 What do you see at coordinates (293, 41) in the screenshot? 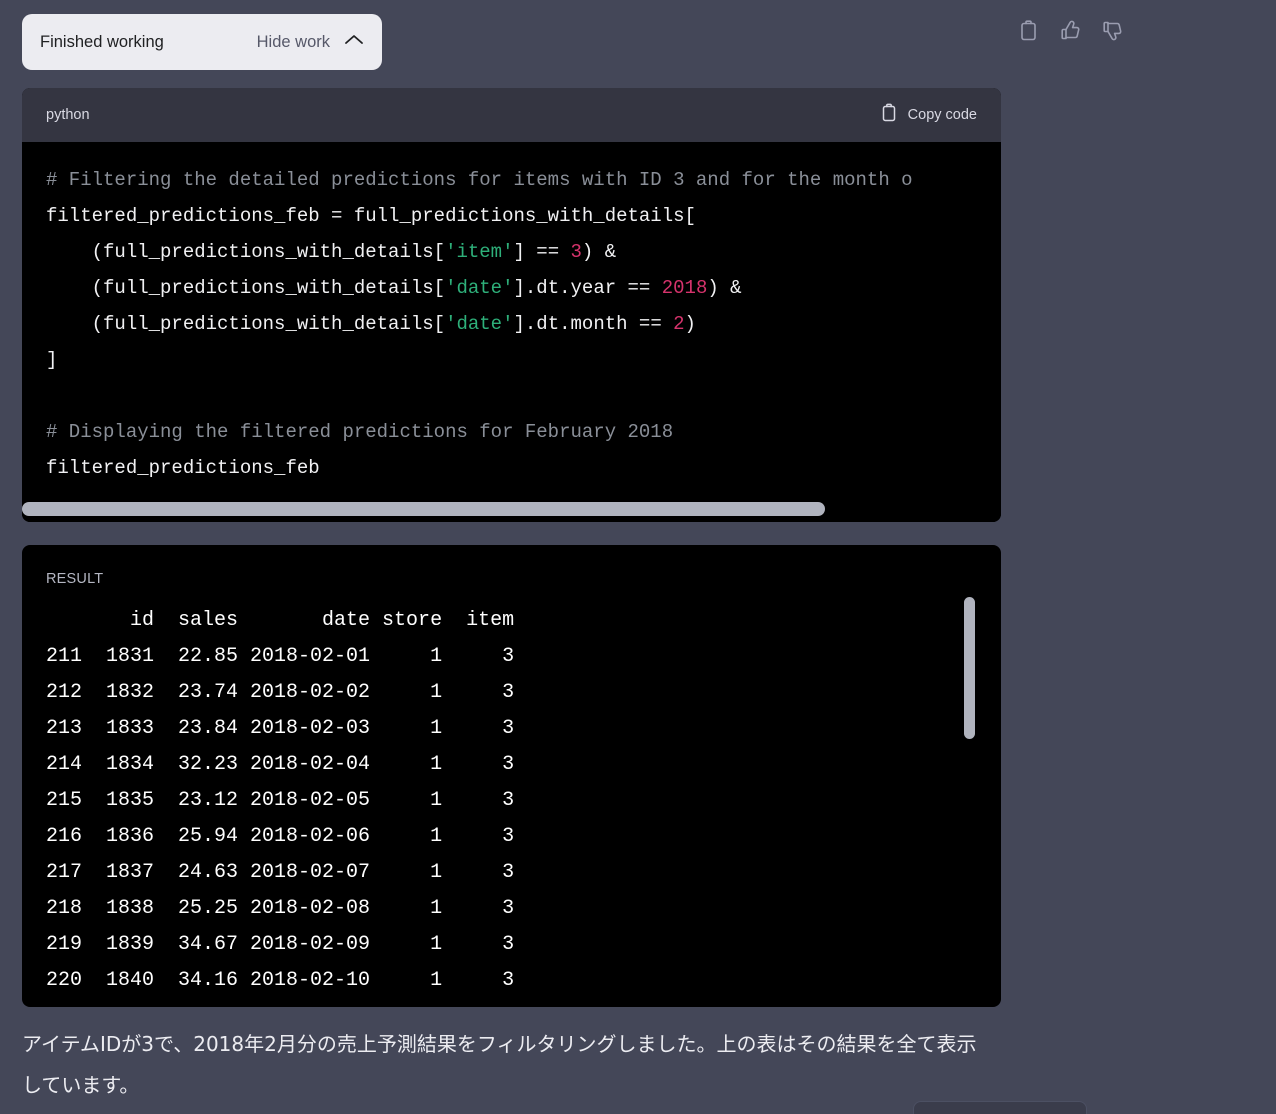
I see `hide-work-label: Hide work` at bounding box center [293, 41].